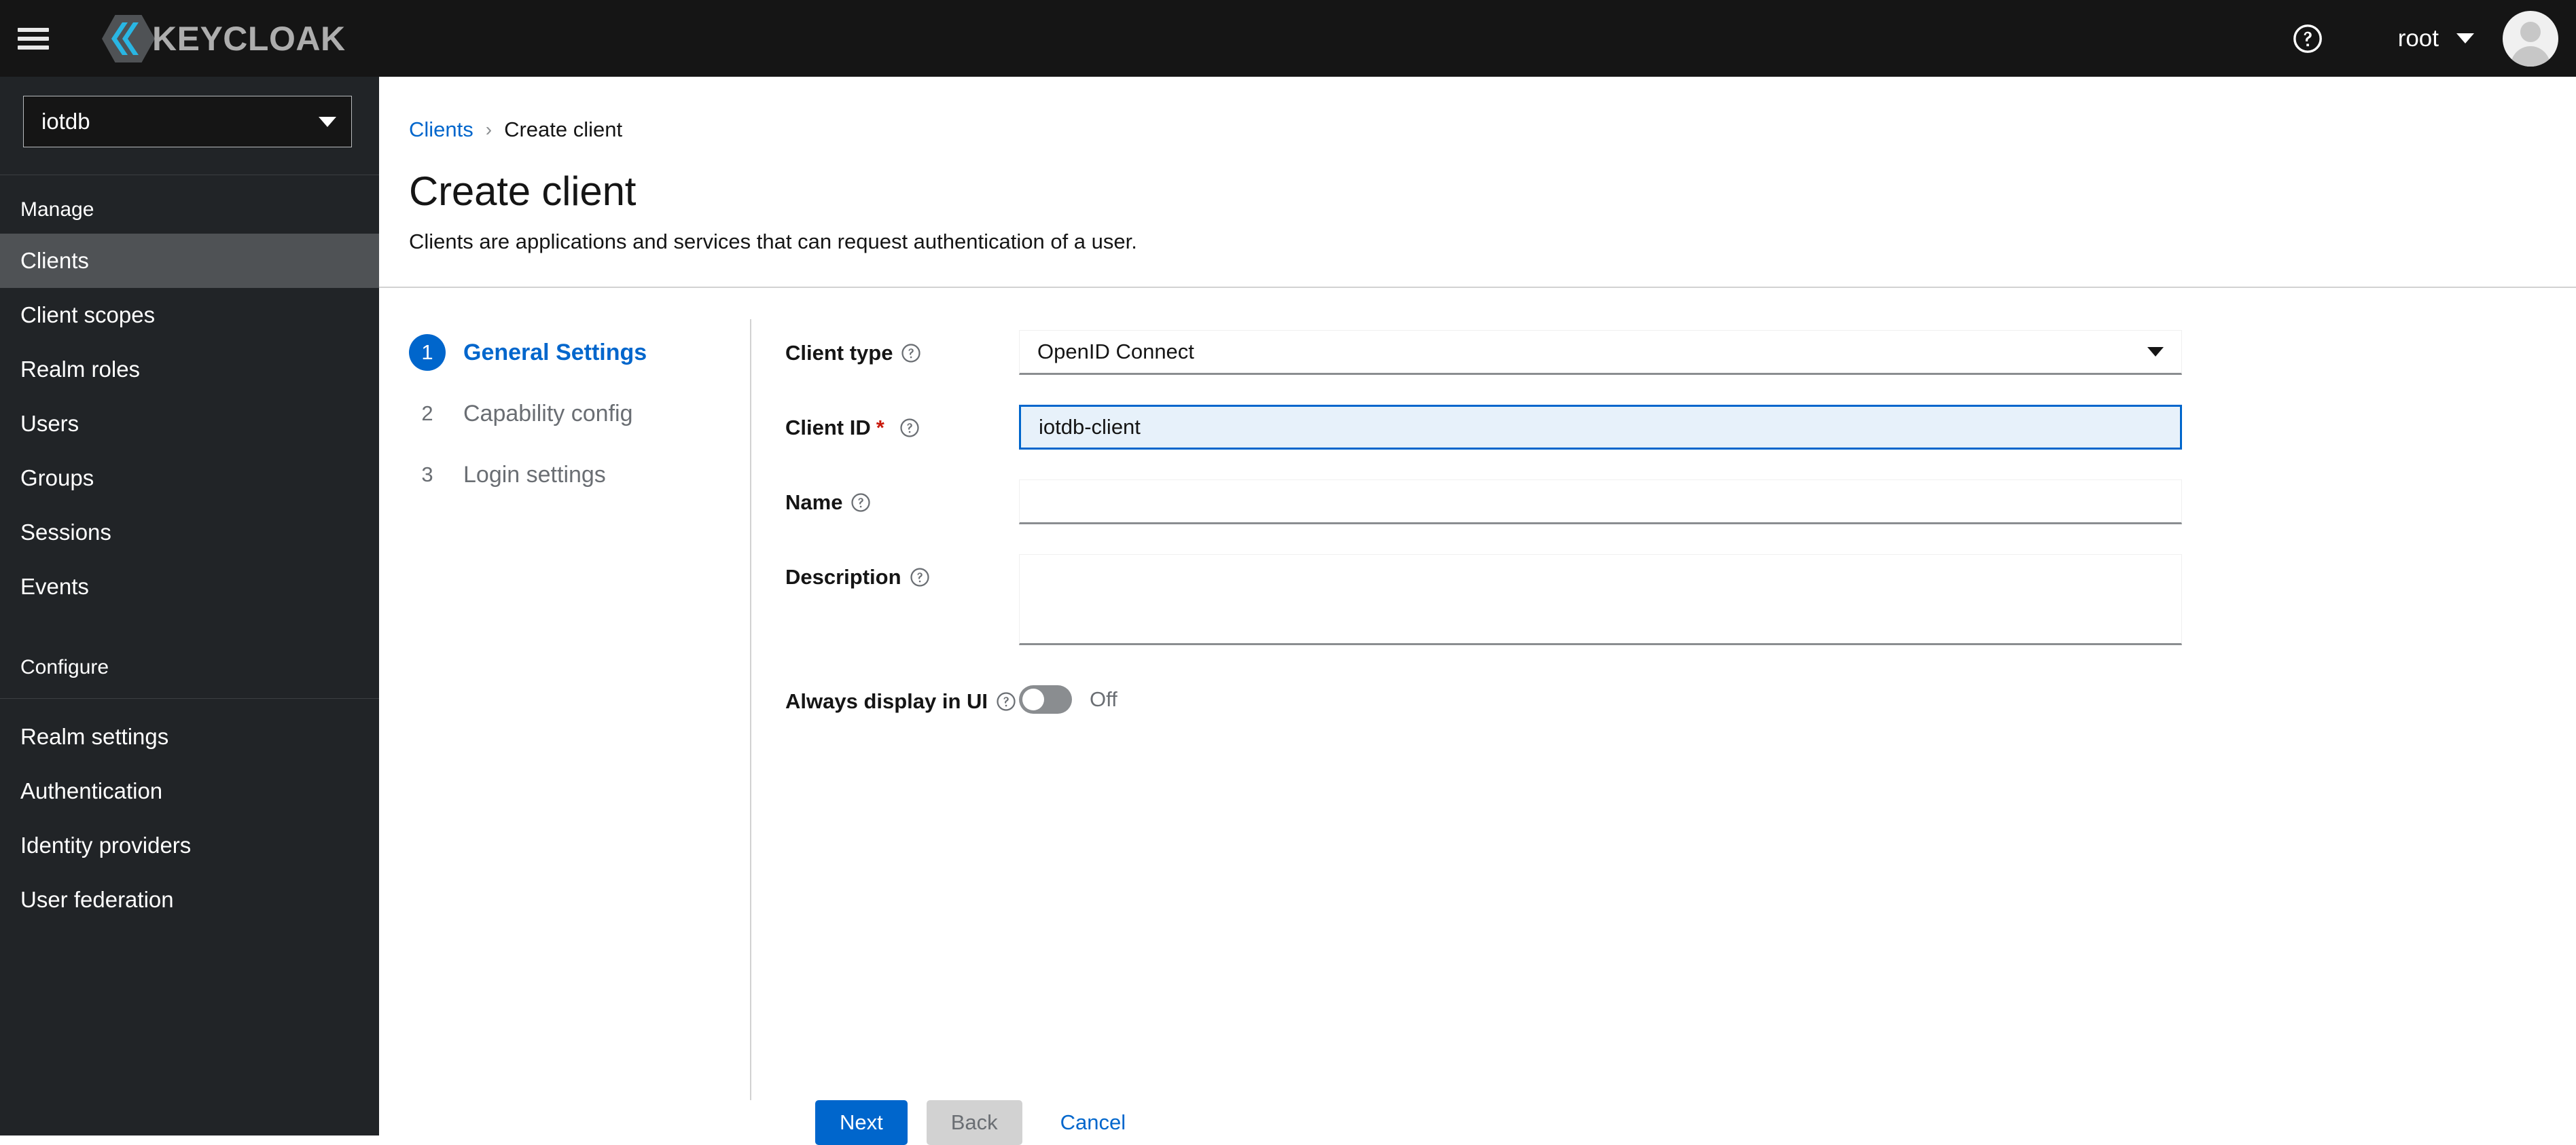 The height and width of the screenshot is (1145, 2576). I want to click on sidebar-item-sessions: Sessions, so click(190, 532).